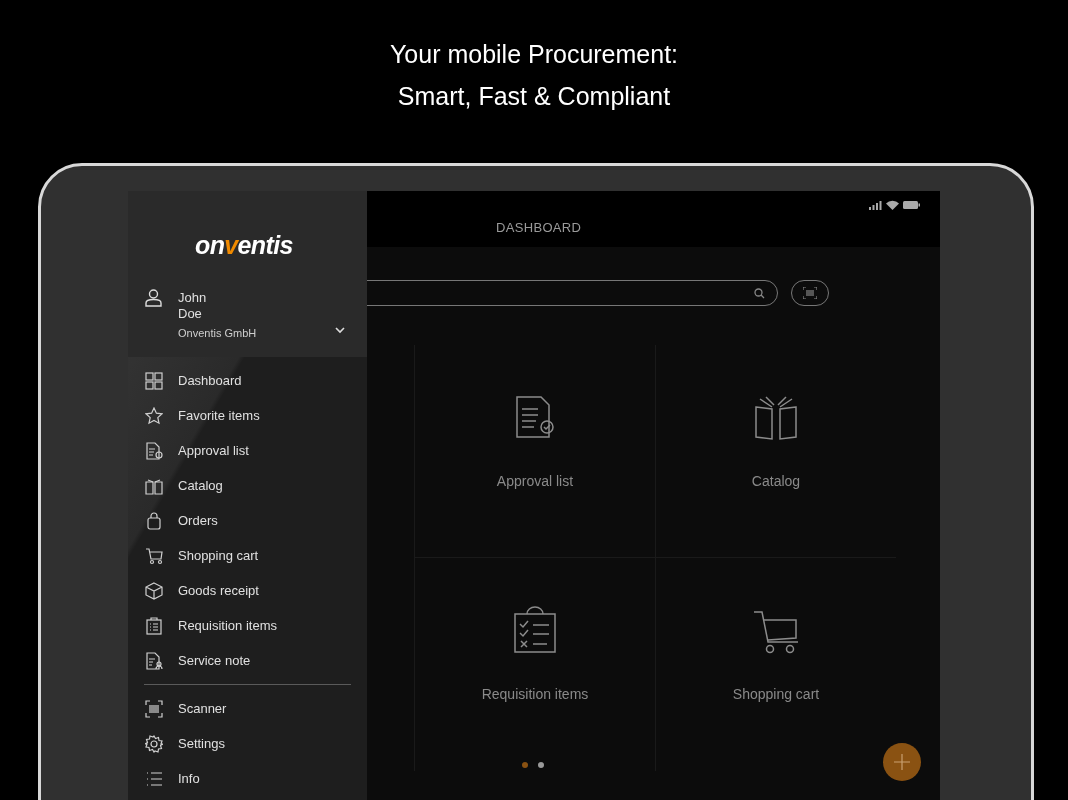 This screenshot has width=1068, height=800. I want to click on menu-item: Shopping cart, so click(247, 555).